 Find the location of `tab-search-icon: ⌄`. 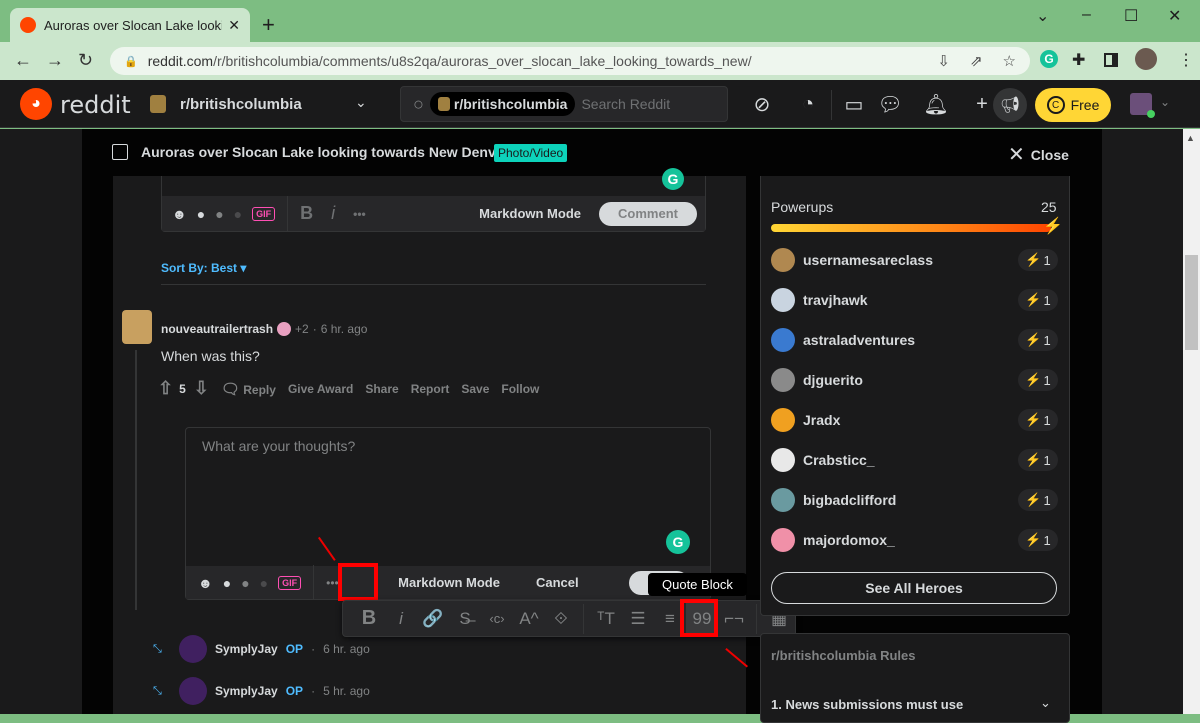

tab-search-icon: ⌄ is located at coordinates (1042, 16).